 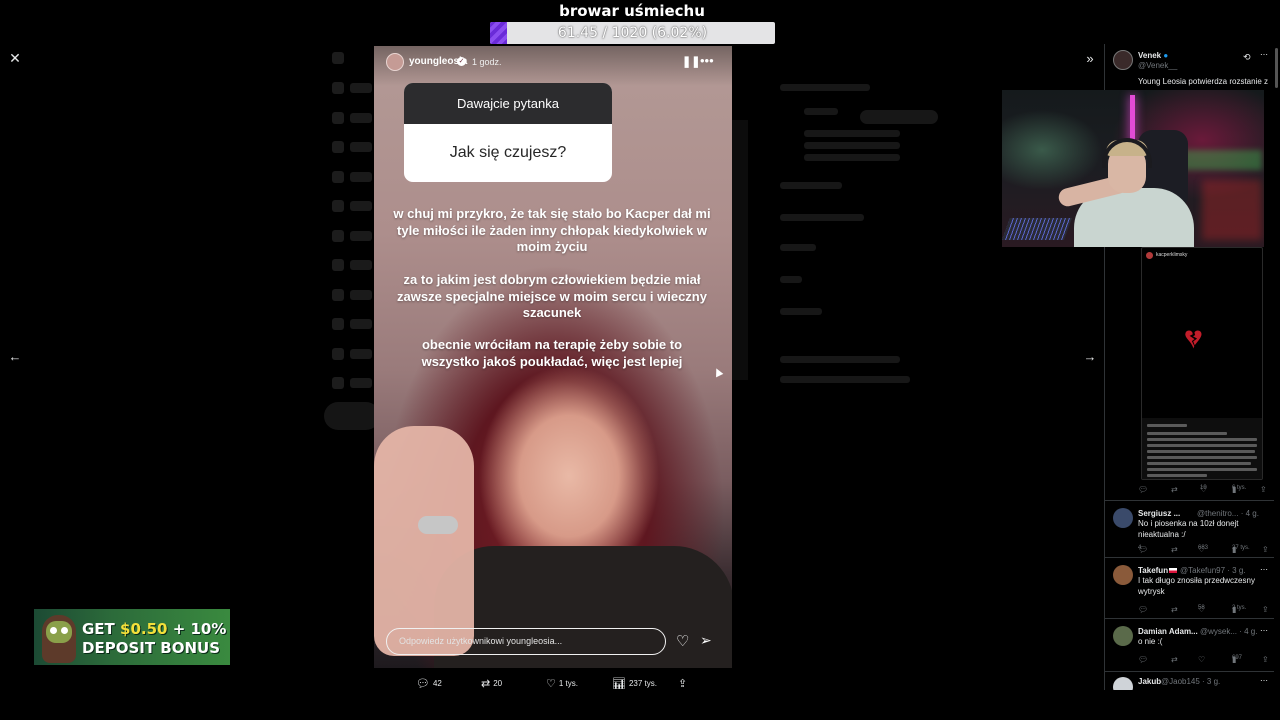 I want to click on more-options-icon: •••, so click(x=707, y=60).